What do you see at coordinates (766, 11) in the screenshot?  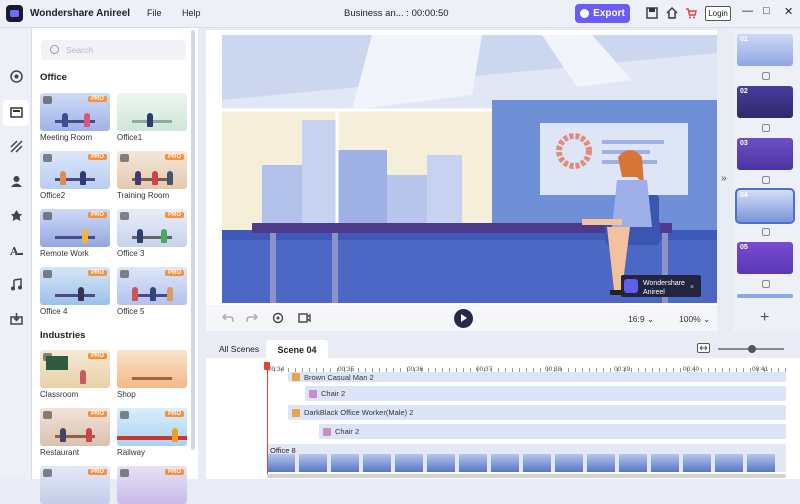 I see `maximize-icon: □` at bounding box center [766, 11].